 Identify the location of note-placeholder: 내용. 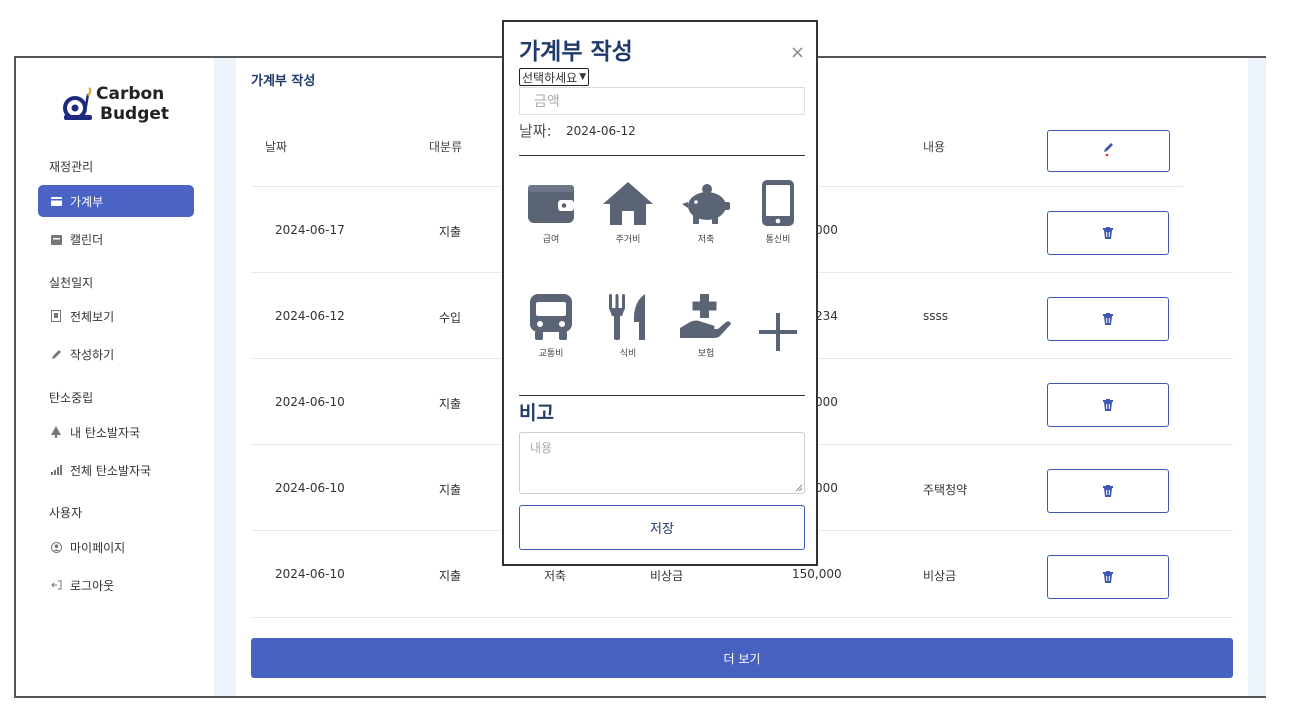
(541, 448).